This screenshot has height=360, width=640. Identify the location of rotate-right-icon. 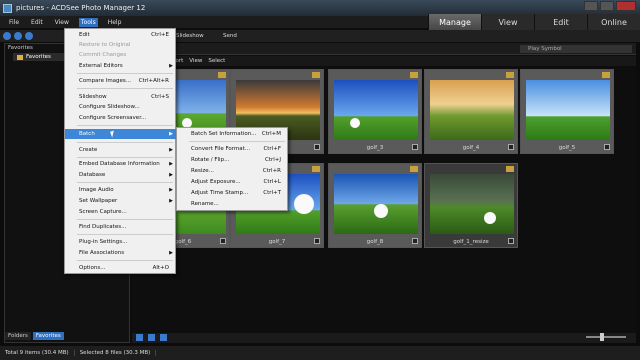
(151, 337).